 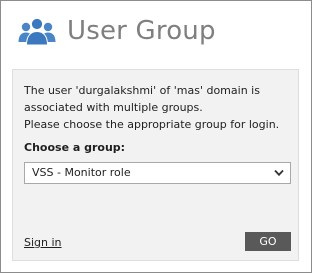 What do you see at coordinates (37, 31) in the screenshot?
I see `users-group-icon` at bounding box center [37, 31].